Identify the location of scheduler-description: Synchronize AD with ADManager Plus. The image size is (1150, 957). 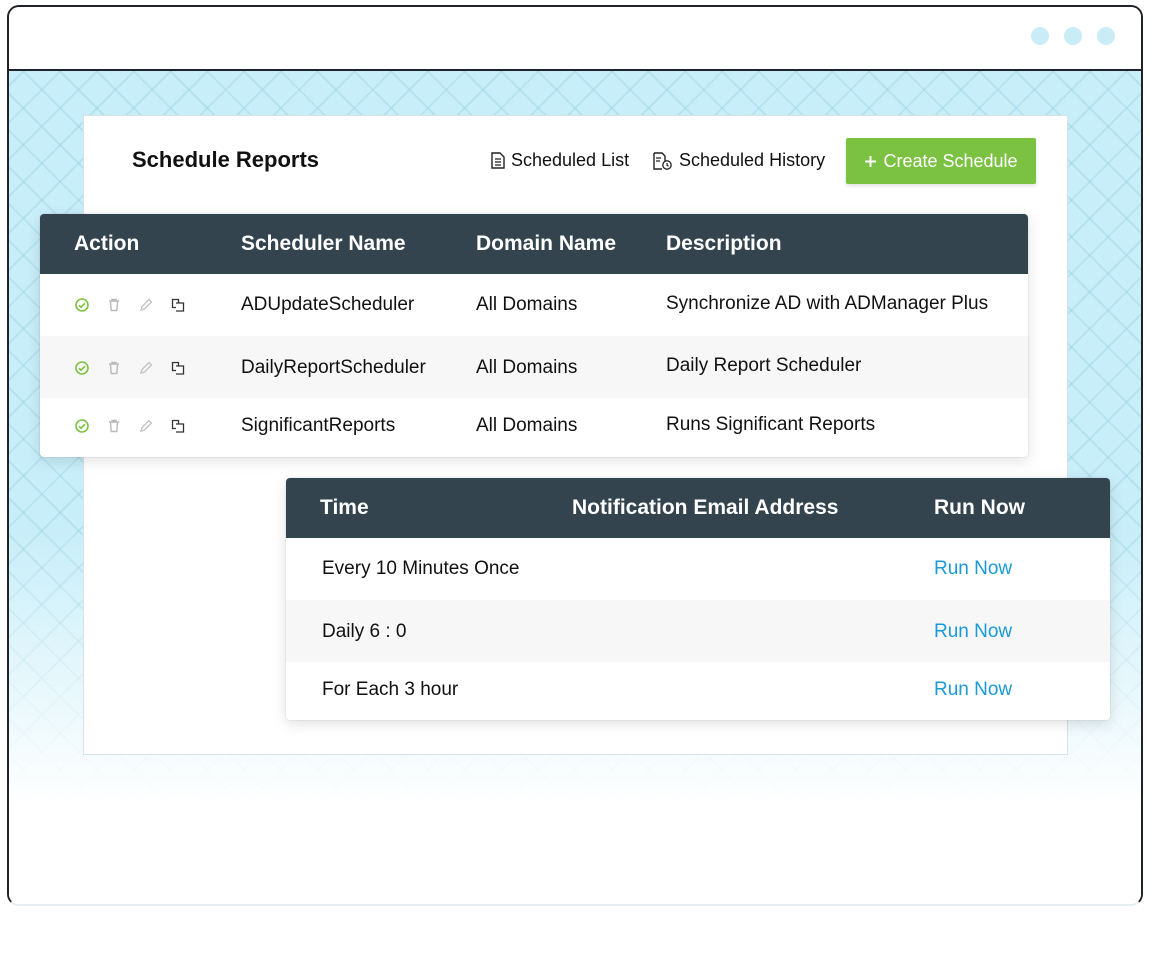
(827, 303).